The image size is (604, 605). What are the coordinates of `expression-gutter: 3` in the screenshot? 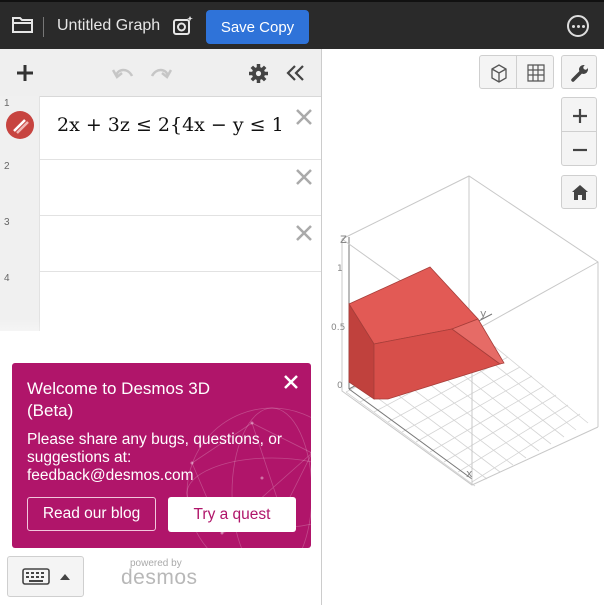 It's located at (20, 243).